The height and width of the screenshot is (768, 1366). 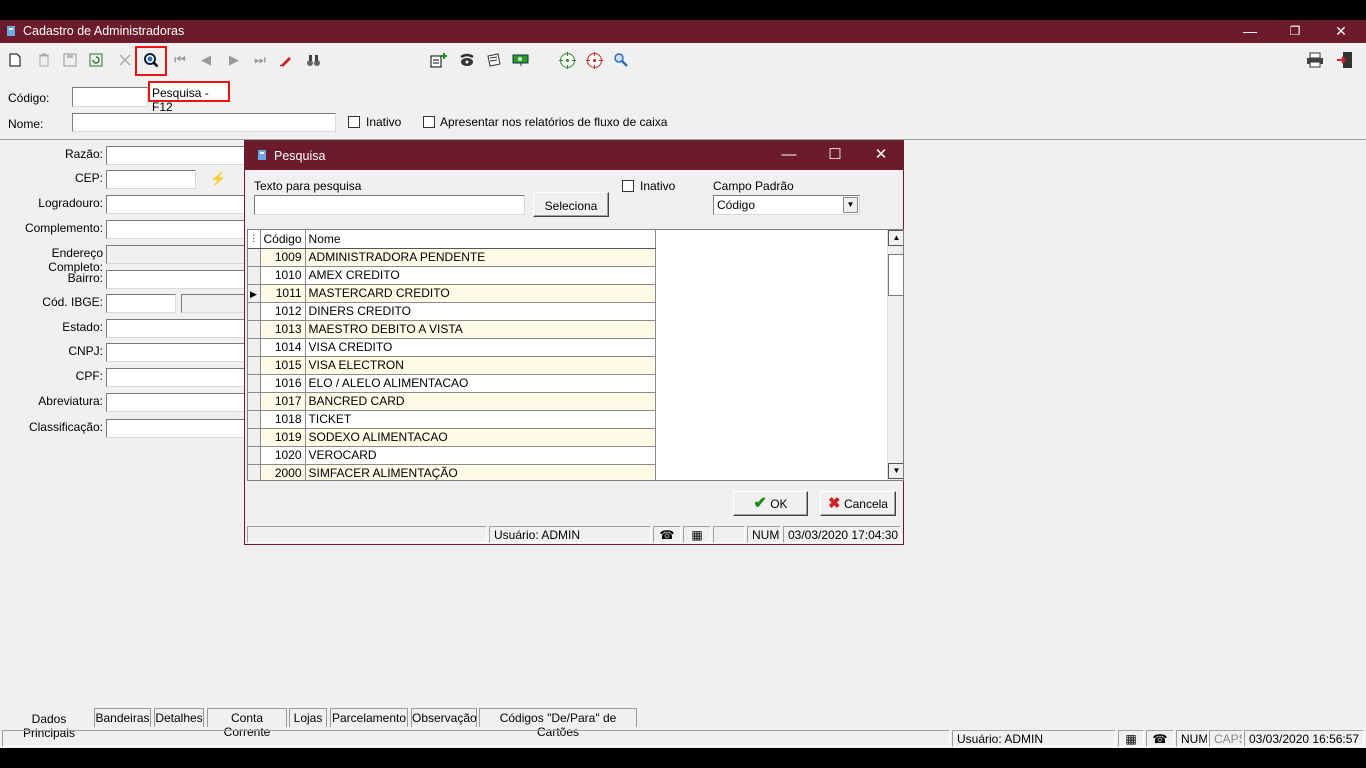 I want to click on estado-input, so click(x=176, y=328).